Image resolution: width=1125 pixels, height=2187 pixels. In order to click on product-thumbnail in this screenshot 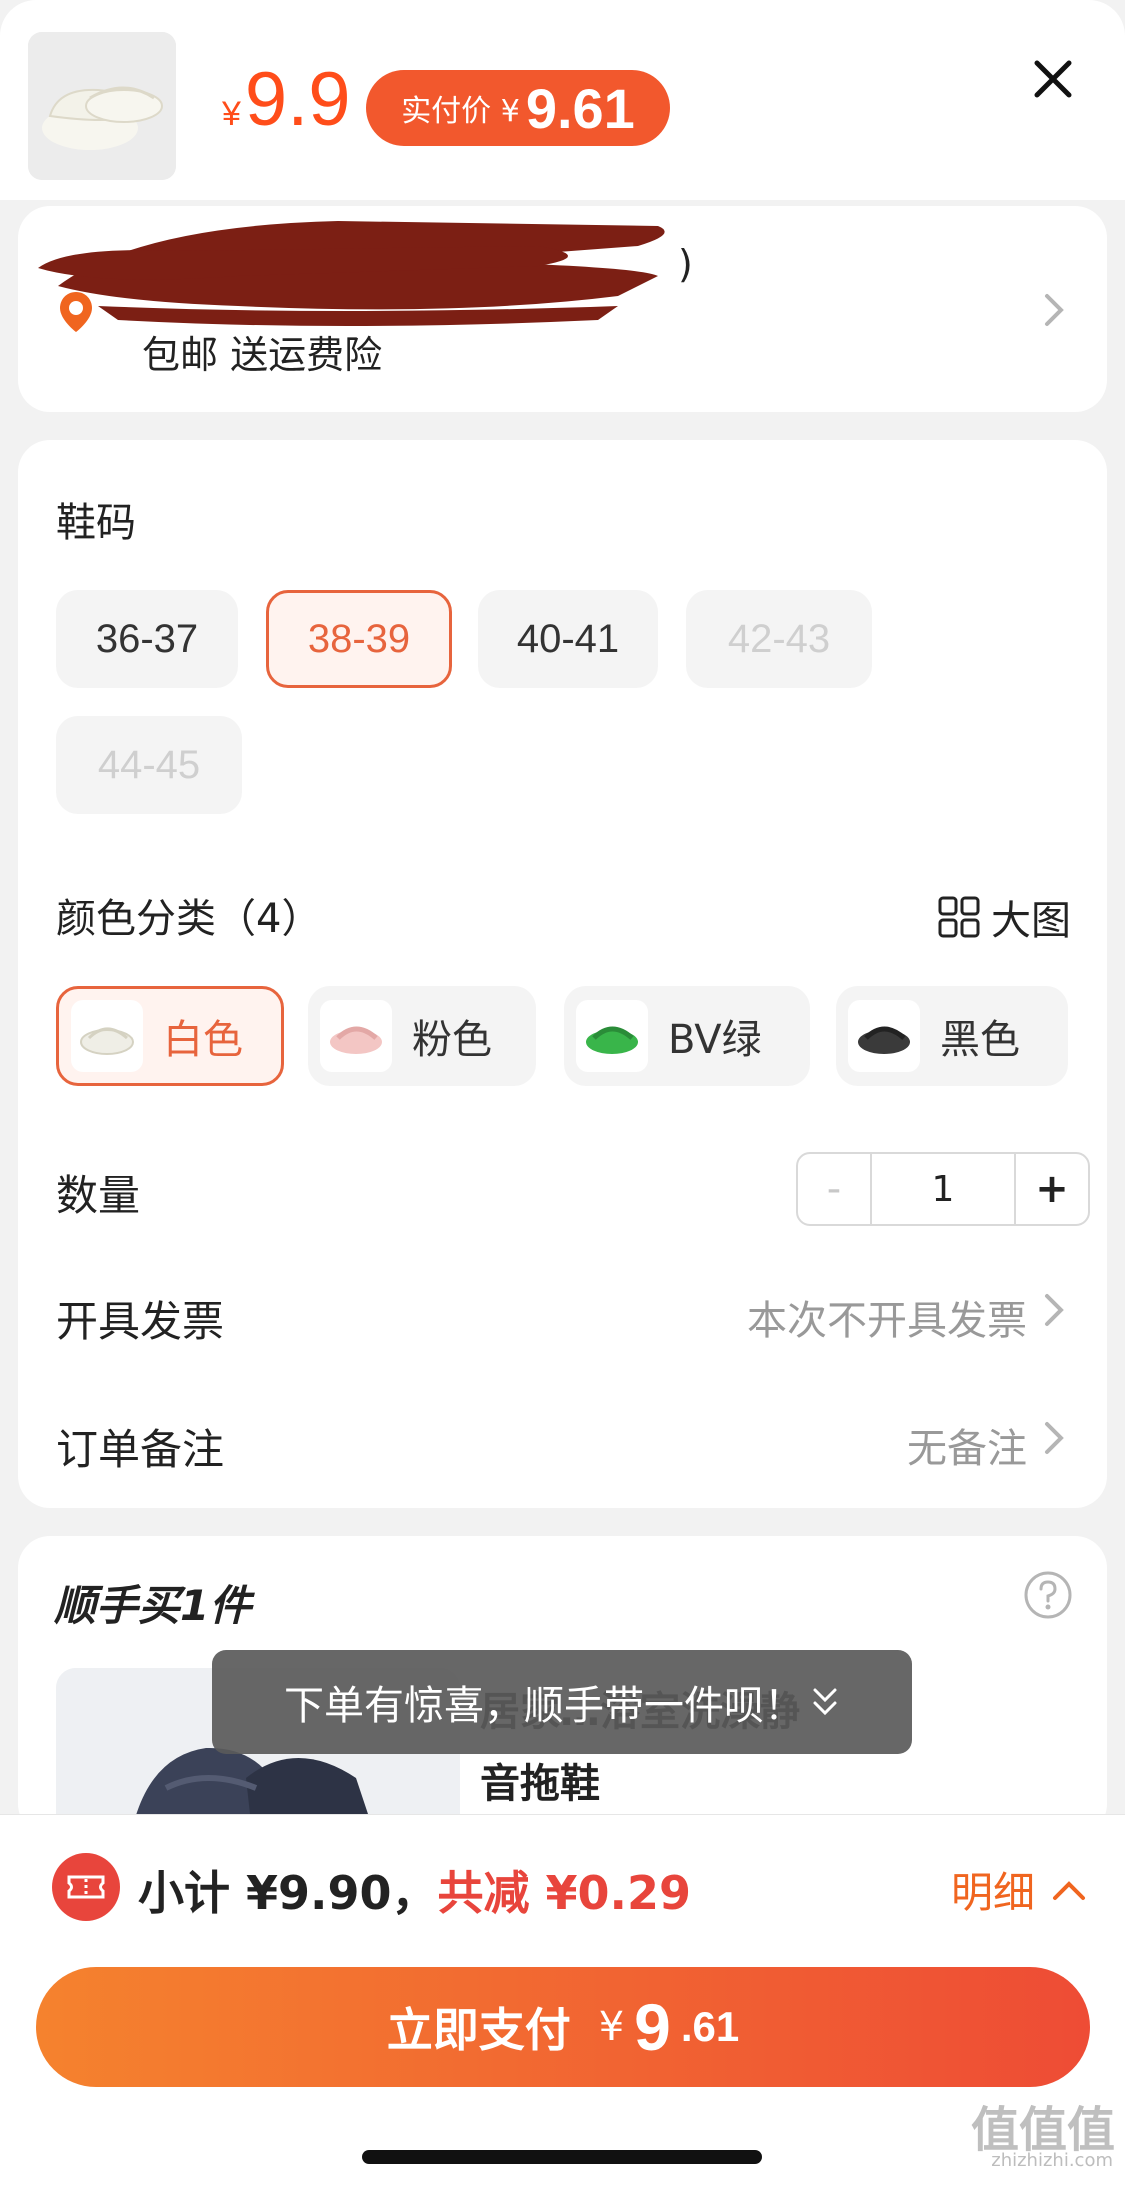, I will do `click(102, 106)`.